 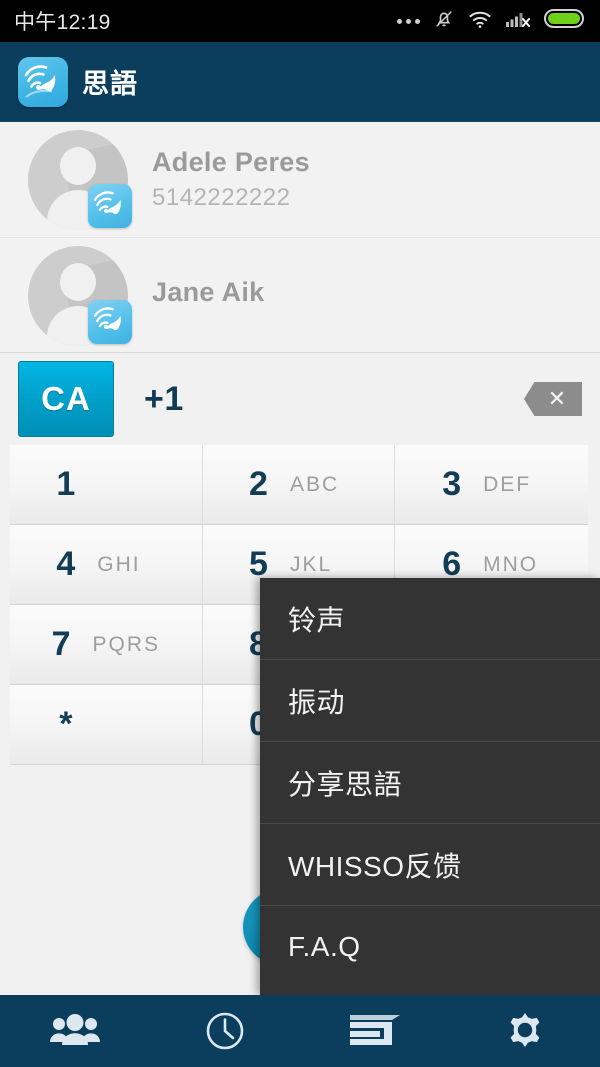 I want to click on nav-item-contacts, so click(x=75, y=1031).